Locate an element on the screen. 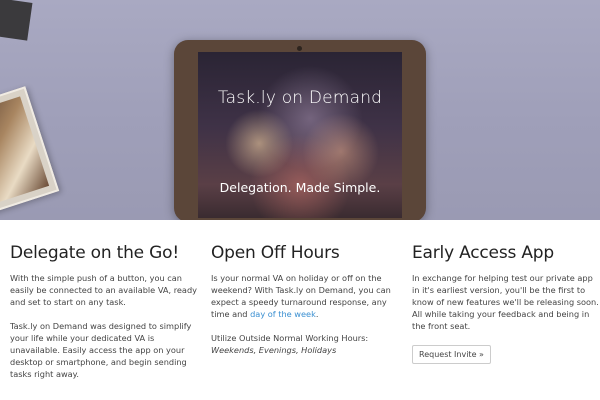 The width and height of the screenshot is (600, 400). screen-title: Task.ly on Demand is located at coordinates (300, 98).